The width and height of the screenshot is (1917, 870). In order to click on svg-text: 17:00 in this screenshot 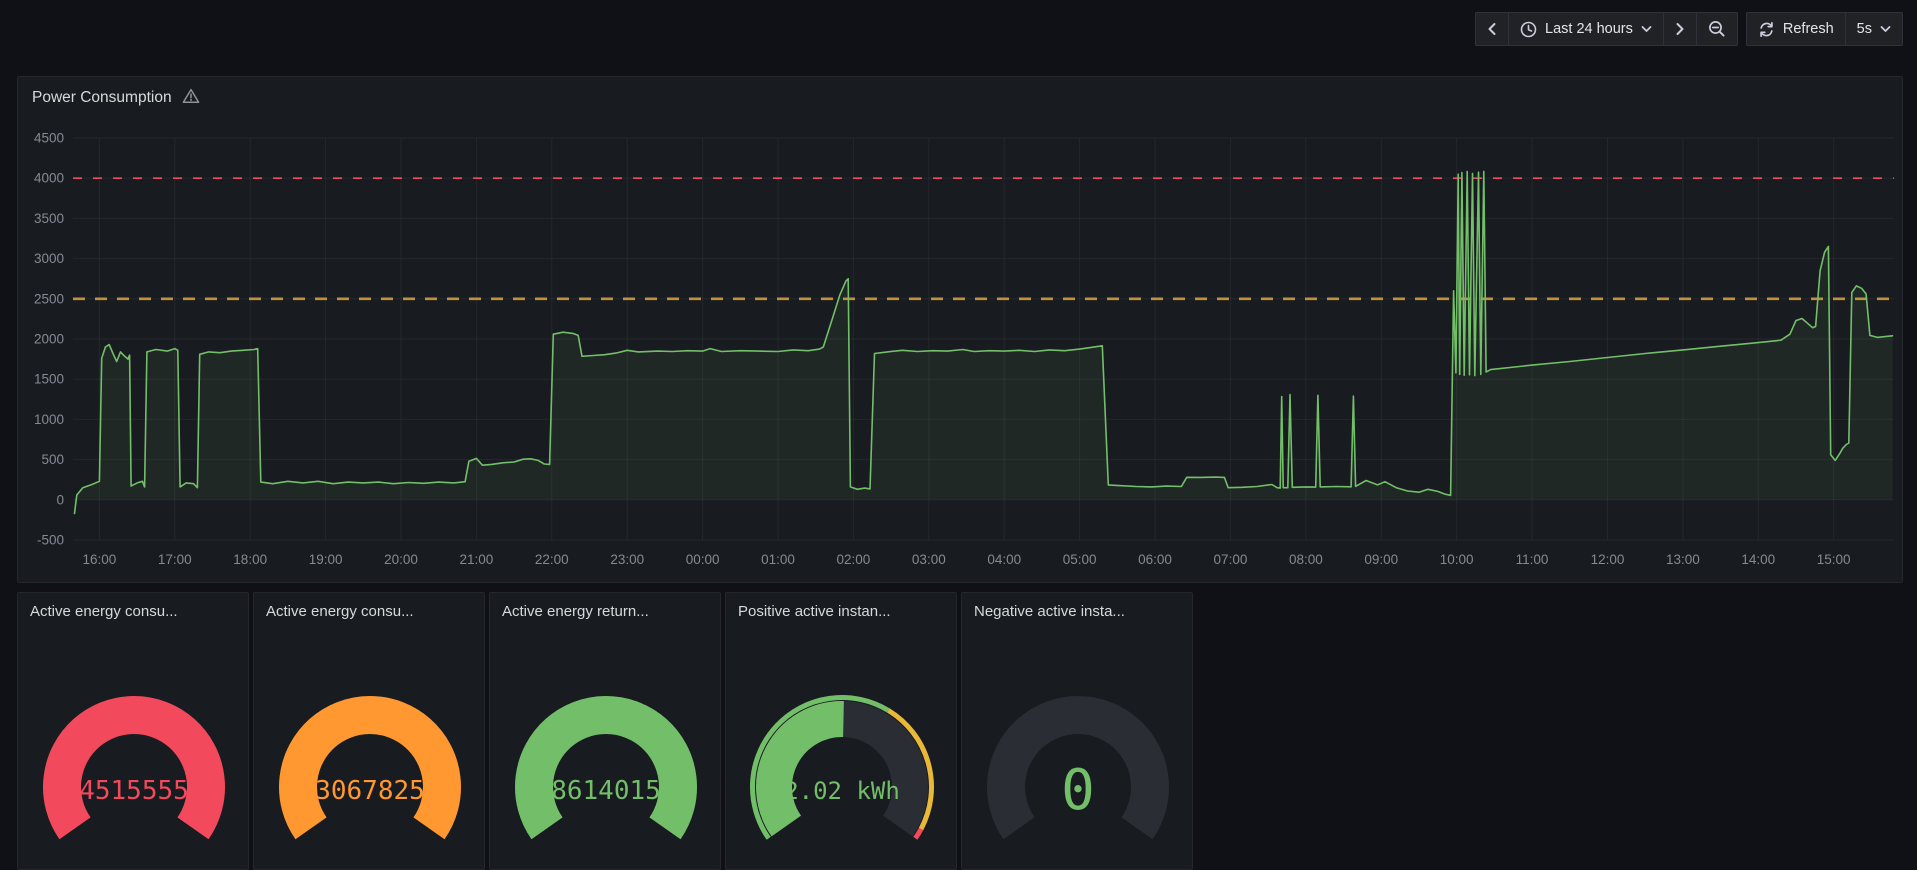, I will do `click(175, 559)`.